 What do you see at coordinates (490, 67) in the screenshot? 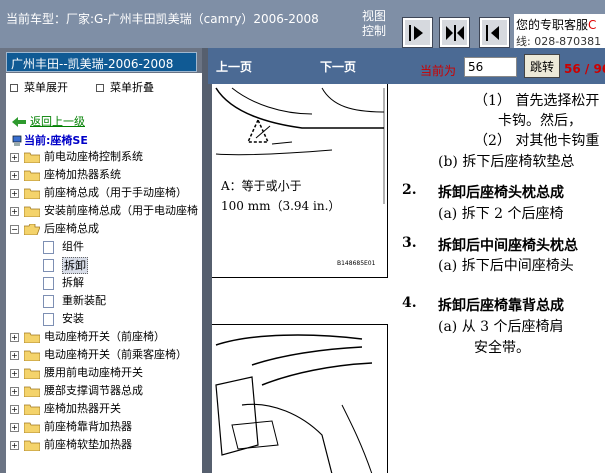
I see `page-number-input` at bounding box center [490, 67].